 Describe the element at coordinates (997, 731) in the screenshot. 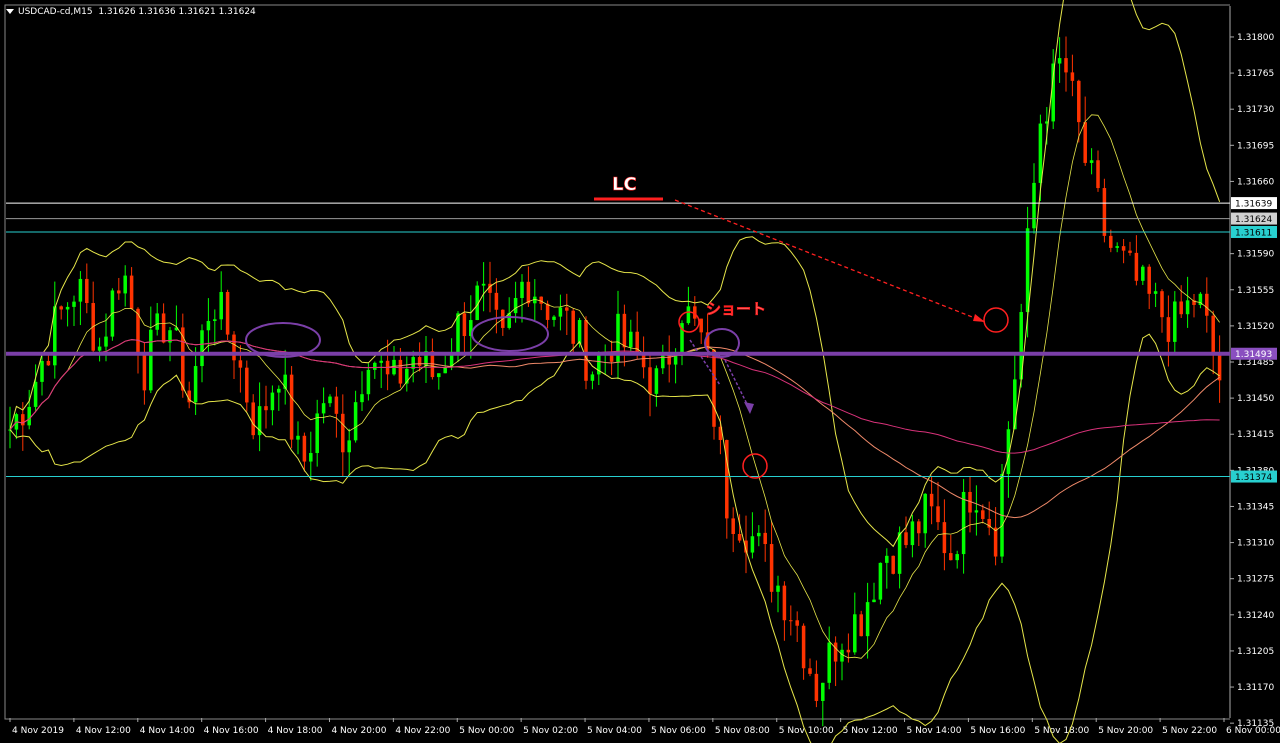

I see `x-tick-label: 5 Nov 16:00` at that location.